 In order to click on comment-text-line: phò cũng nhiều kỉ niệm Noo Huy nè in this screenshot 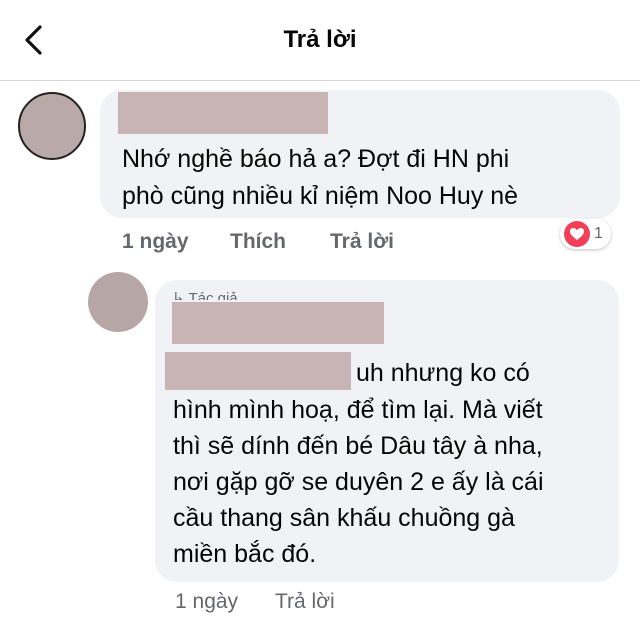, I will do `click(320, 196)`.